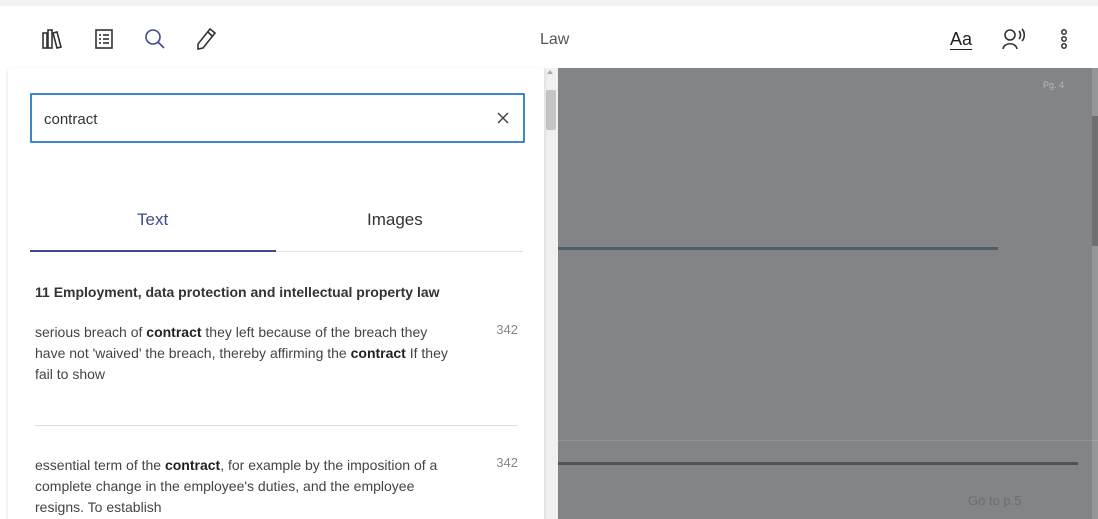 This screenshot has height=519, width=1098. Describe the element at coordinates (828, 440) in the screenshot. I see `page-footer-divider` at that location.